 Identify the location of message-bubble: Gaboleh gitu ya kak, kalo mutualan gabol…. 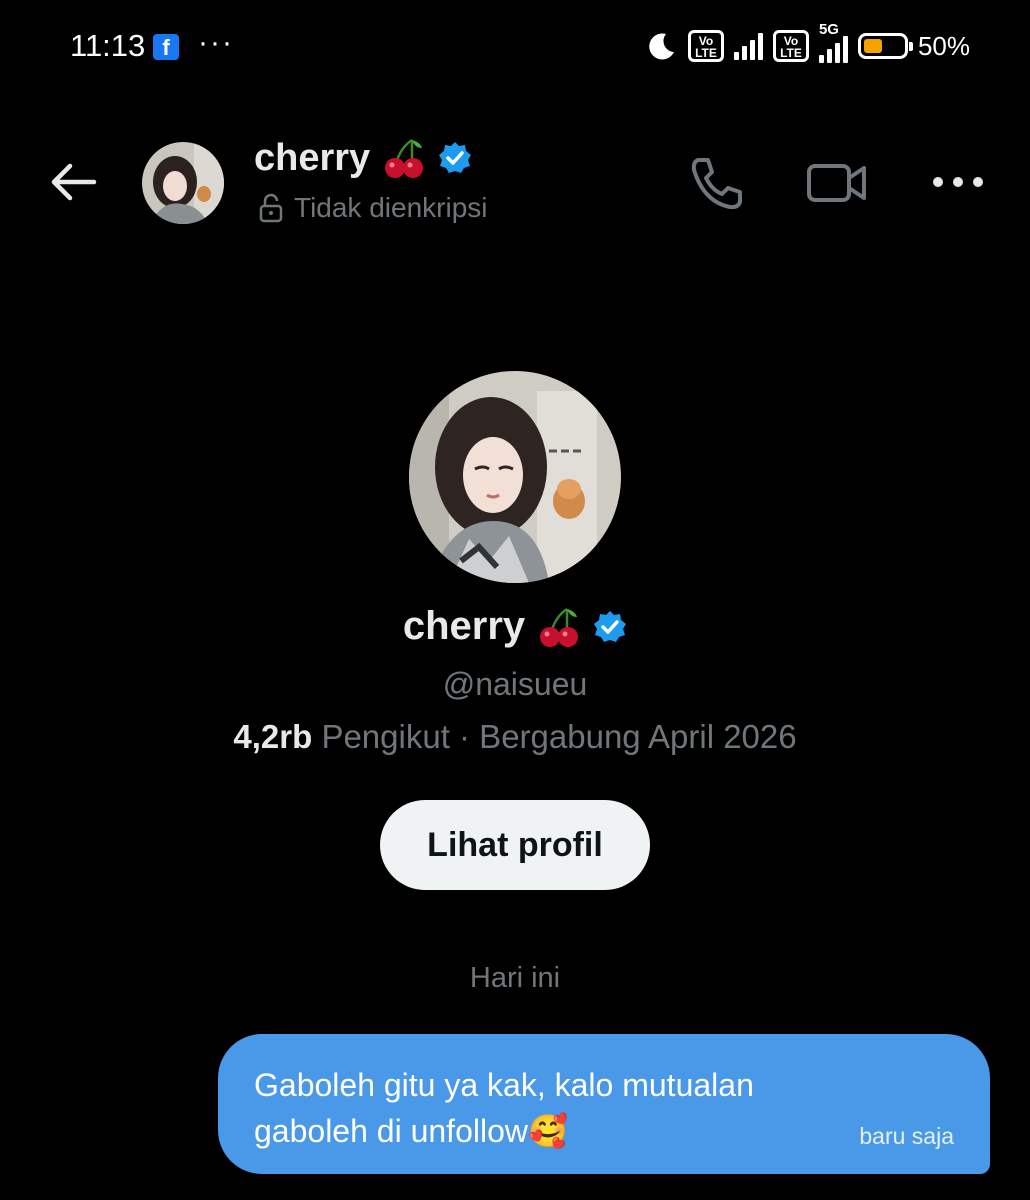
(604, 1104).